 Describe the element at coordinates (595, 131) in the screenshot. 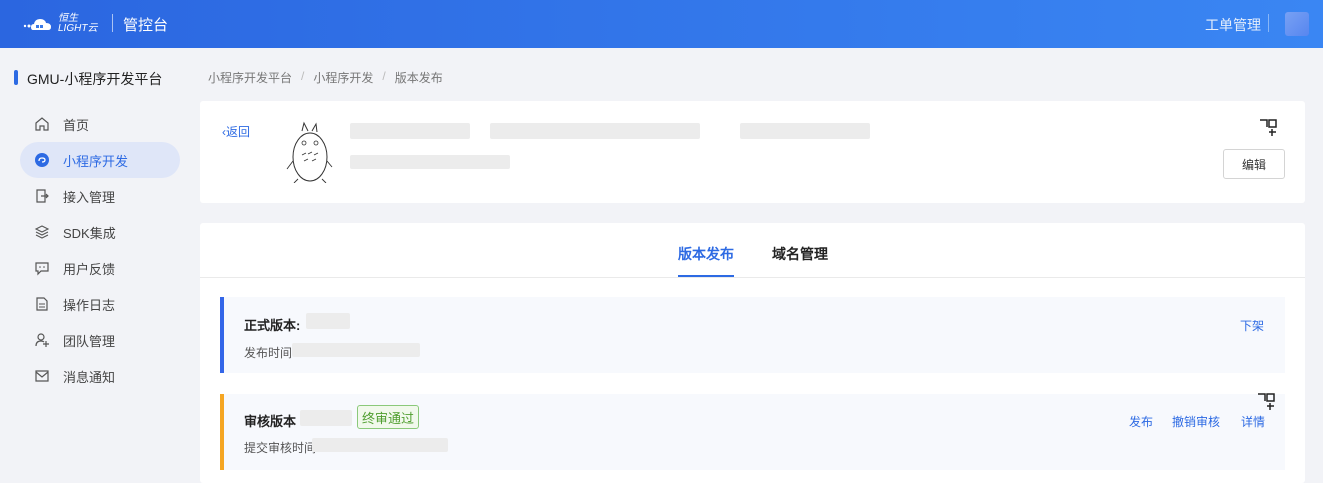

I see `redacted-app-id` at that location.